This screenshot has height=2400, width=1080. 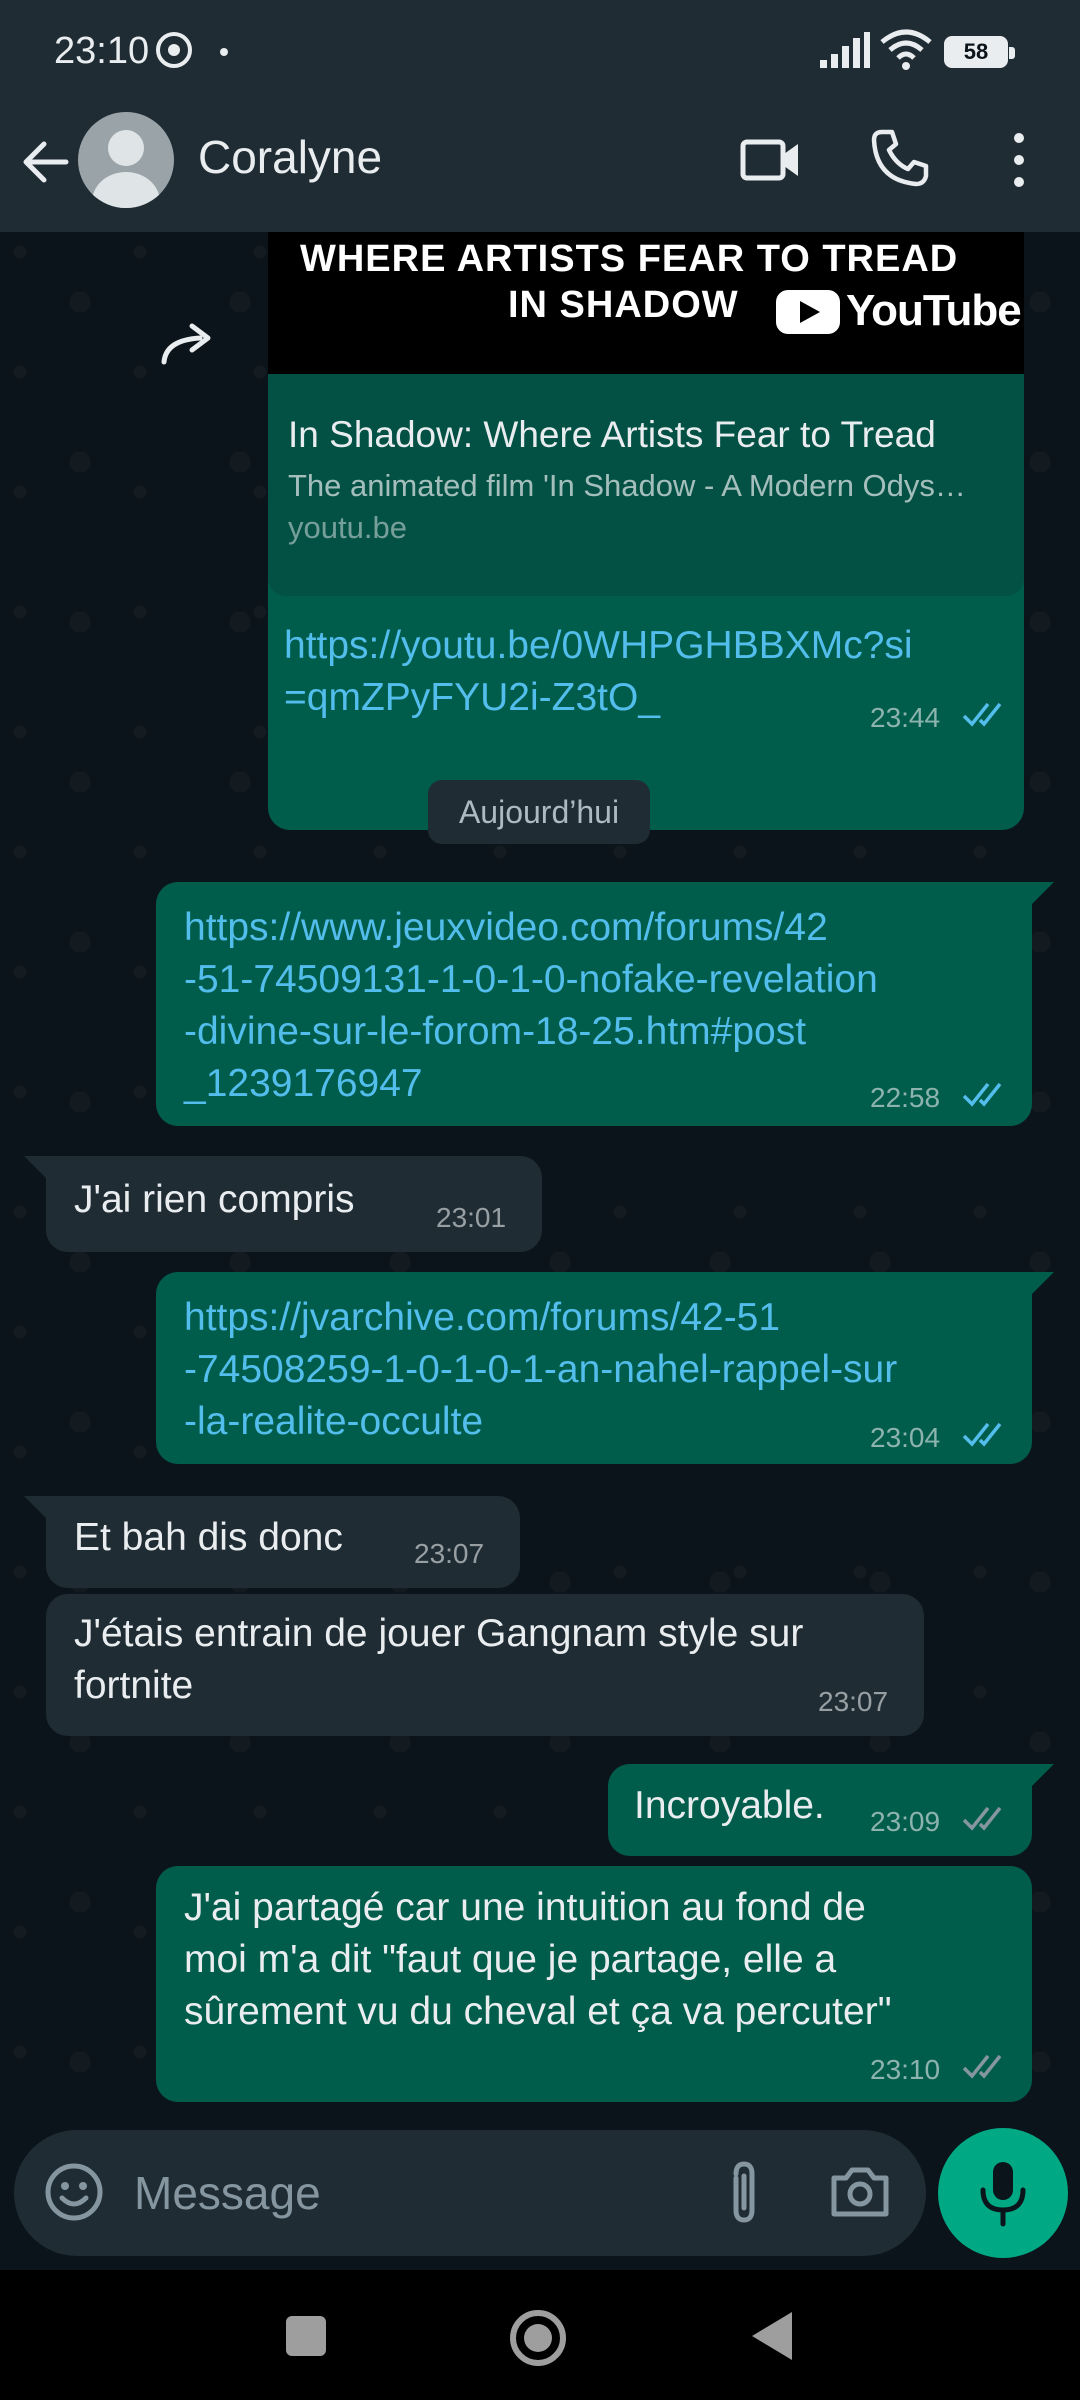 I want to click on more-options-icon, so click(x=1019, y=160).